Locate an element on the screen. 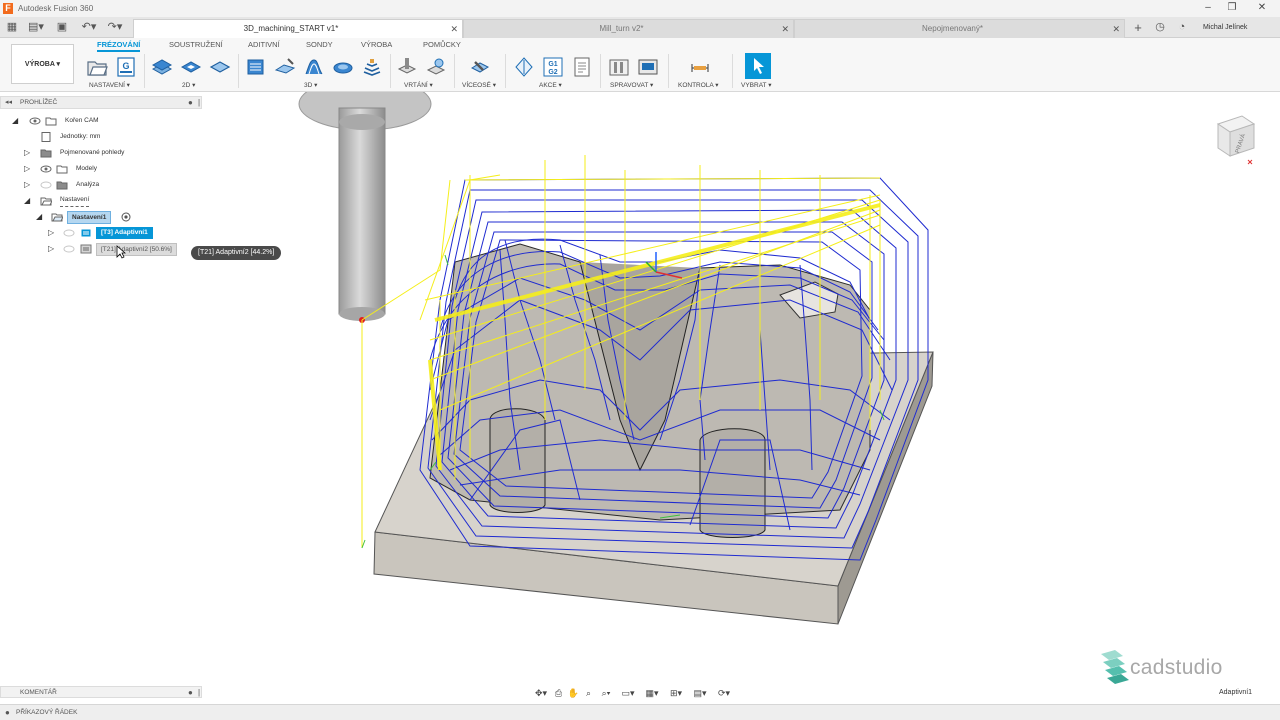 The image size is (1280, 720). 2d-pocket-icon is located at coordinates (191, 67).